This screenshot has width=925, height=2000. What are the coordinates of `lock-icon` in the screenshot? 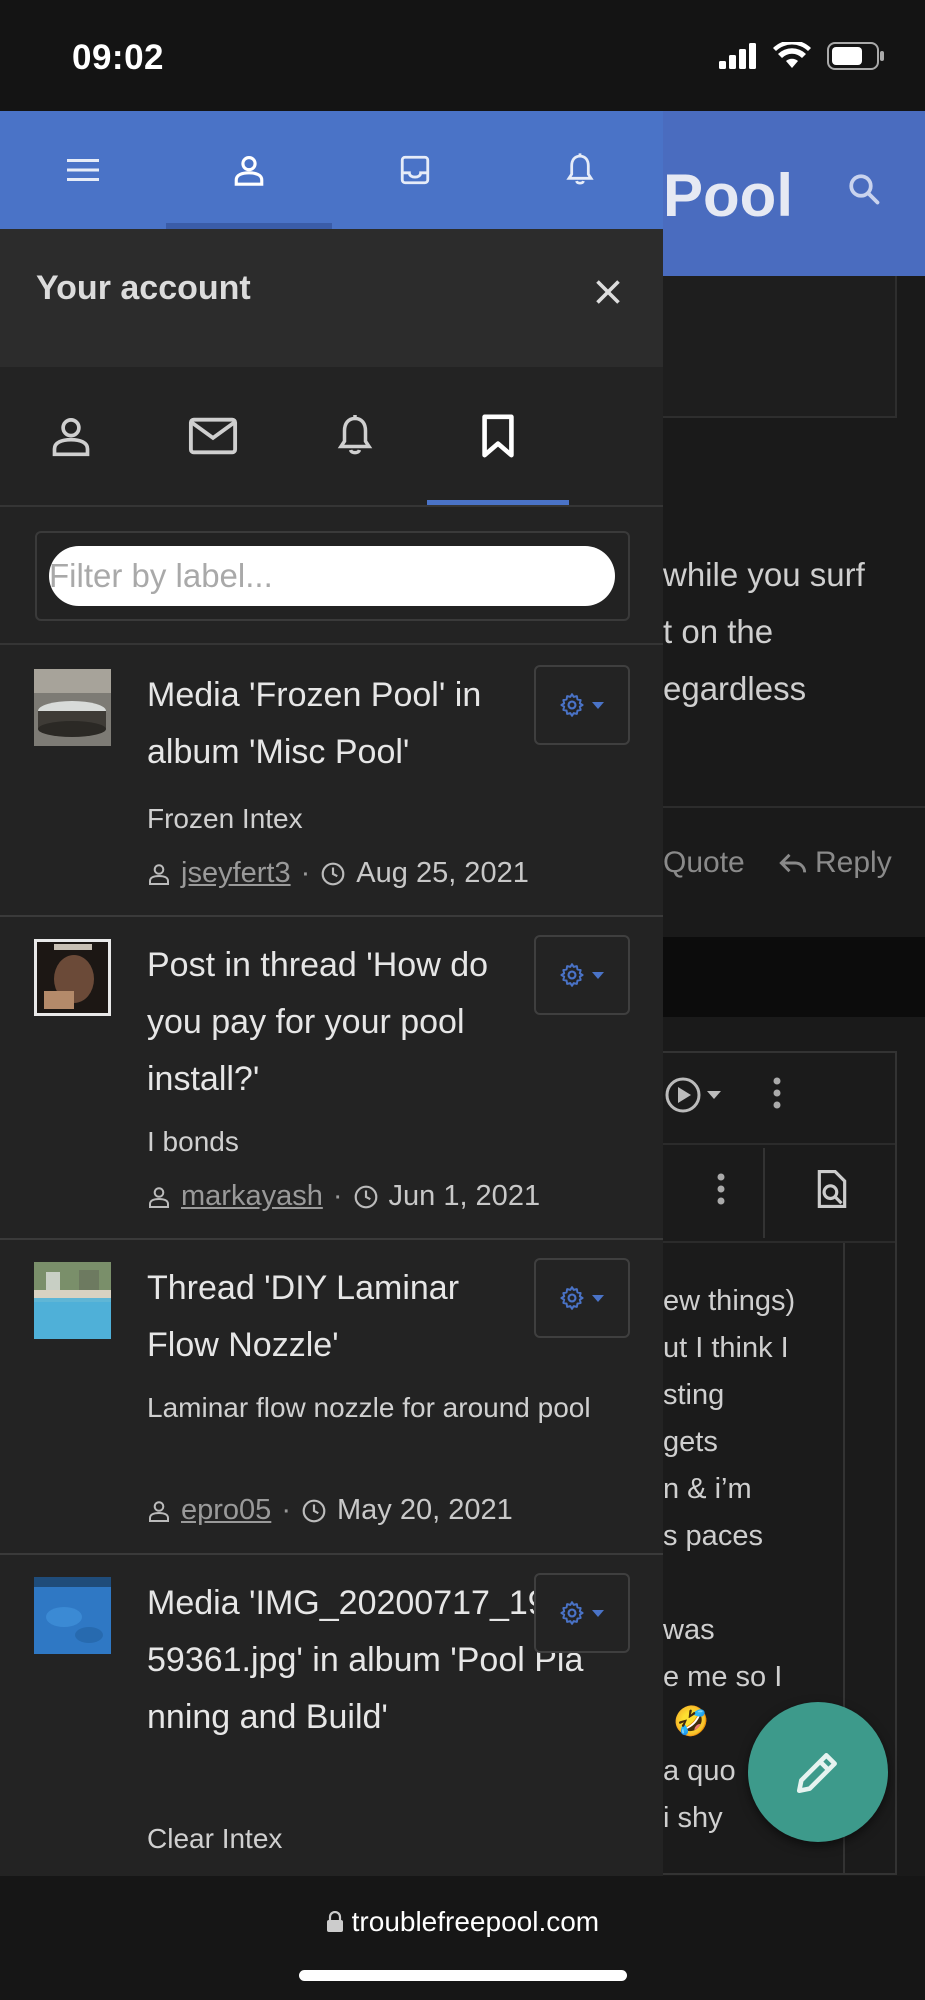 It's located at (334, 1921).